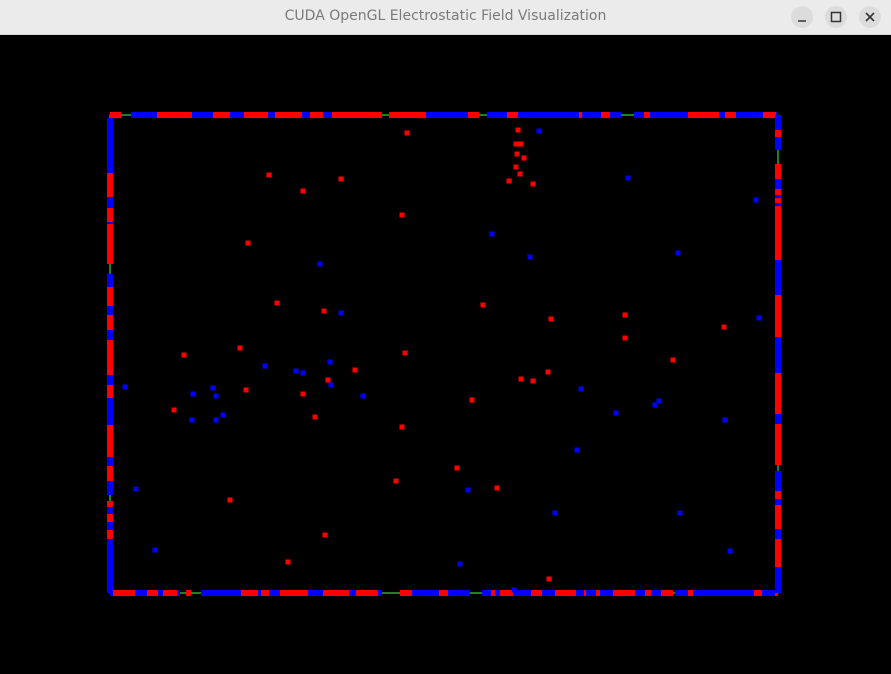  I want to click on maximize-icon, so click(836, 17).